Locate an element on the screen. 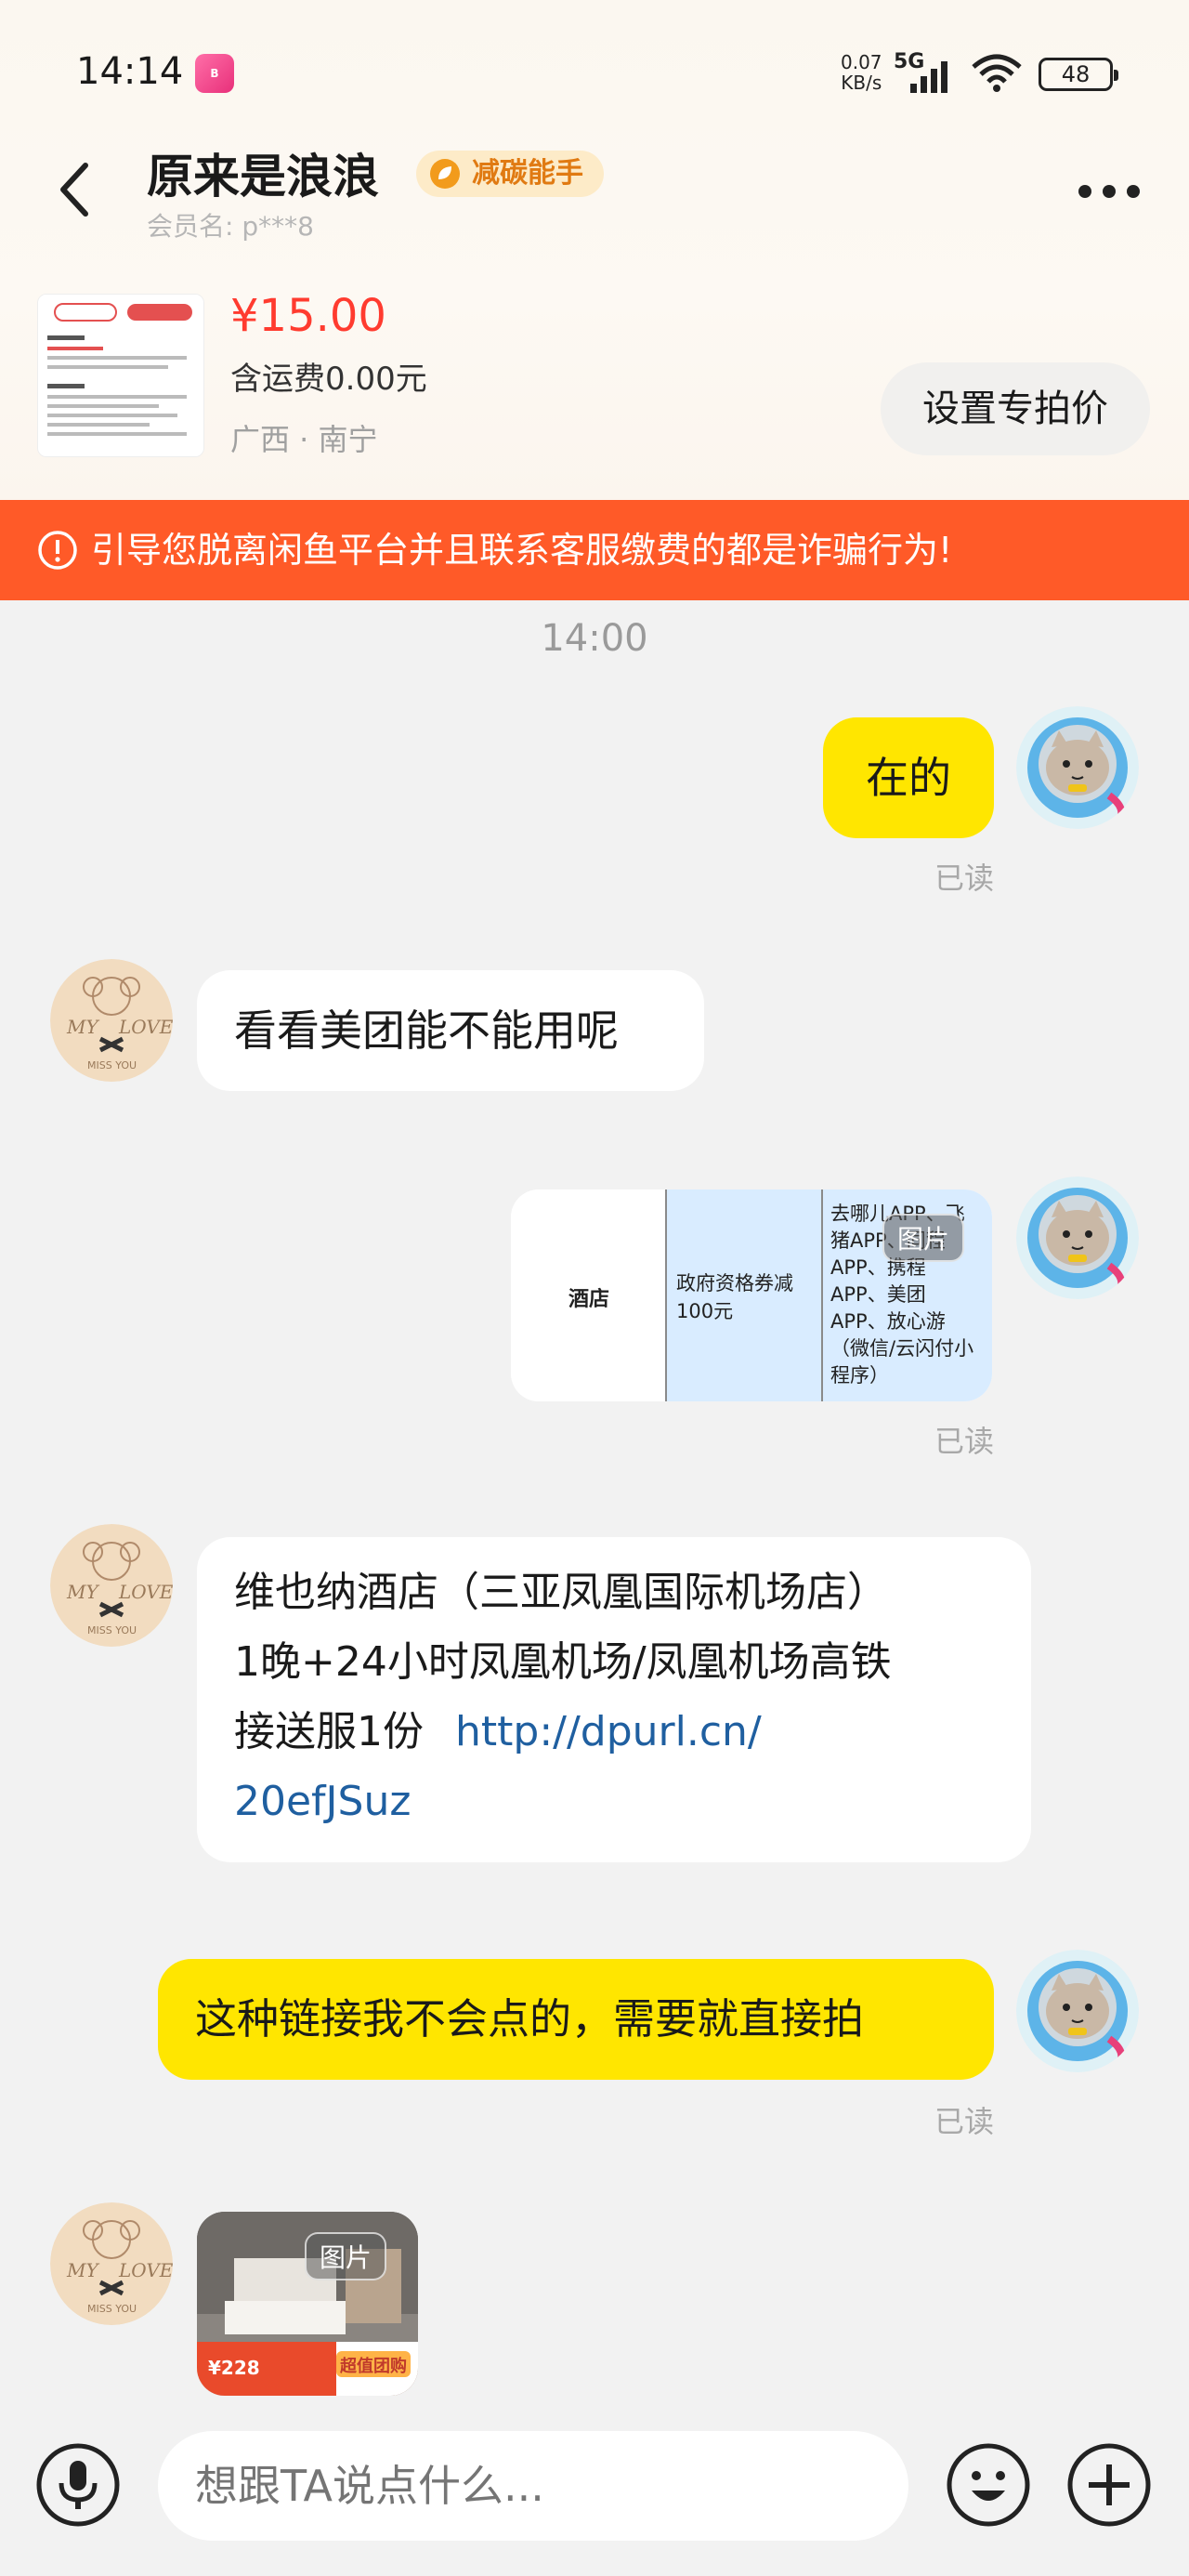 Image resolution: width=1189 pixels, height=2576 pixels. image-cell-text: 酒店 is located at coordinates (588, 1299).